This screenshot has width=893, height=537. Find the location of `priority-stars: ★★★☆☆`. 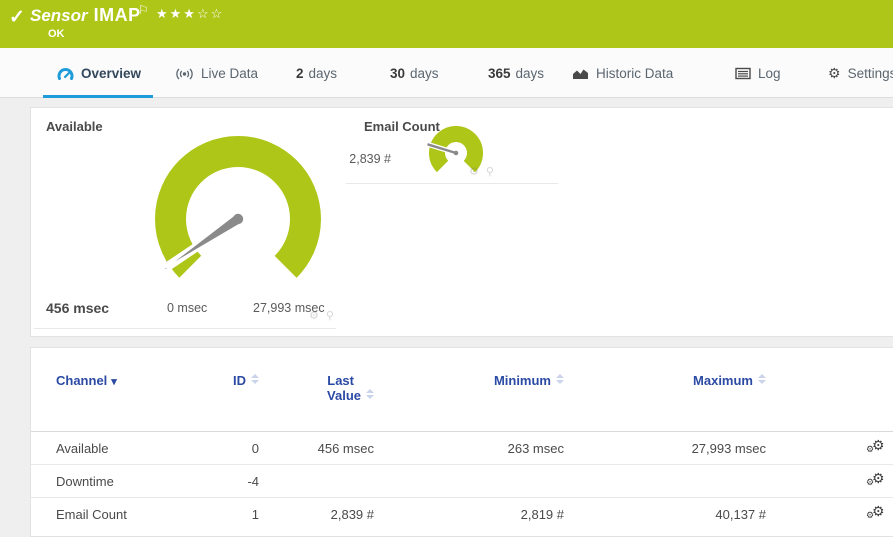

priority-stars: ★★★☆☆ is located at coordinates (190, 14).